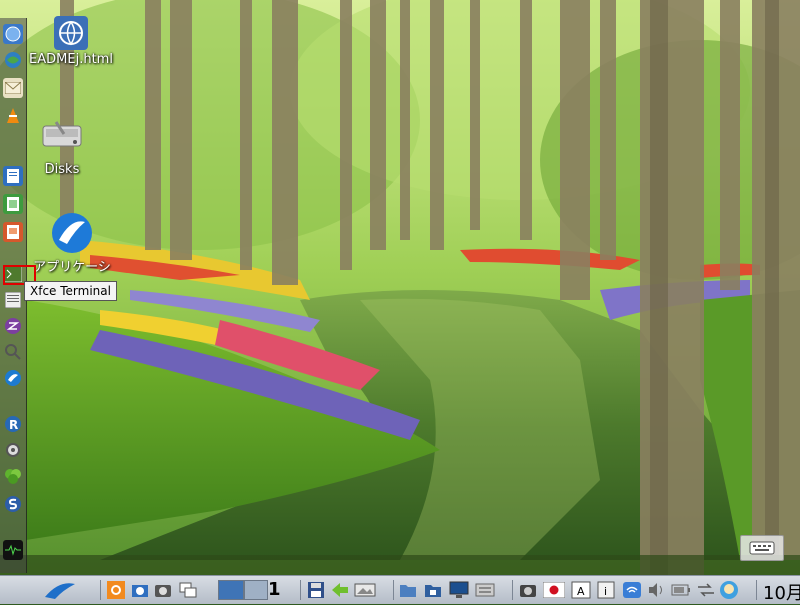 The width and height of the screenshot is (800, 605). I want to click on leaf-icon, so click(13, 476).